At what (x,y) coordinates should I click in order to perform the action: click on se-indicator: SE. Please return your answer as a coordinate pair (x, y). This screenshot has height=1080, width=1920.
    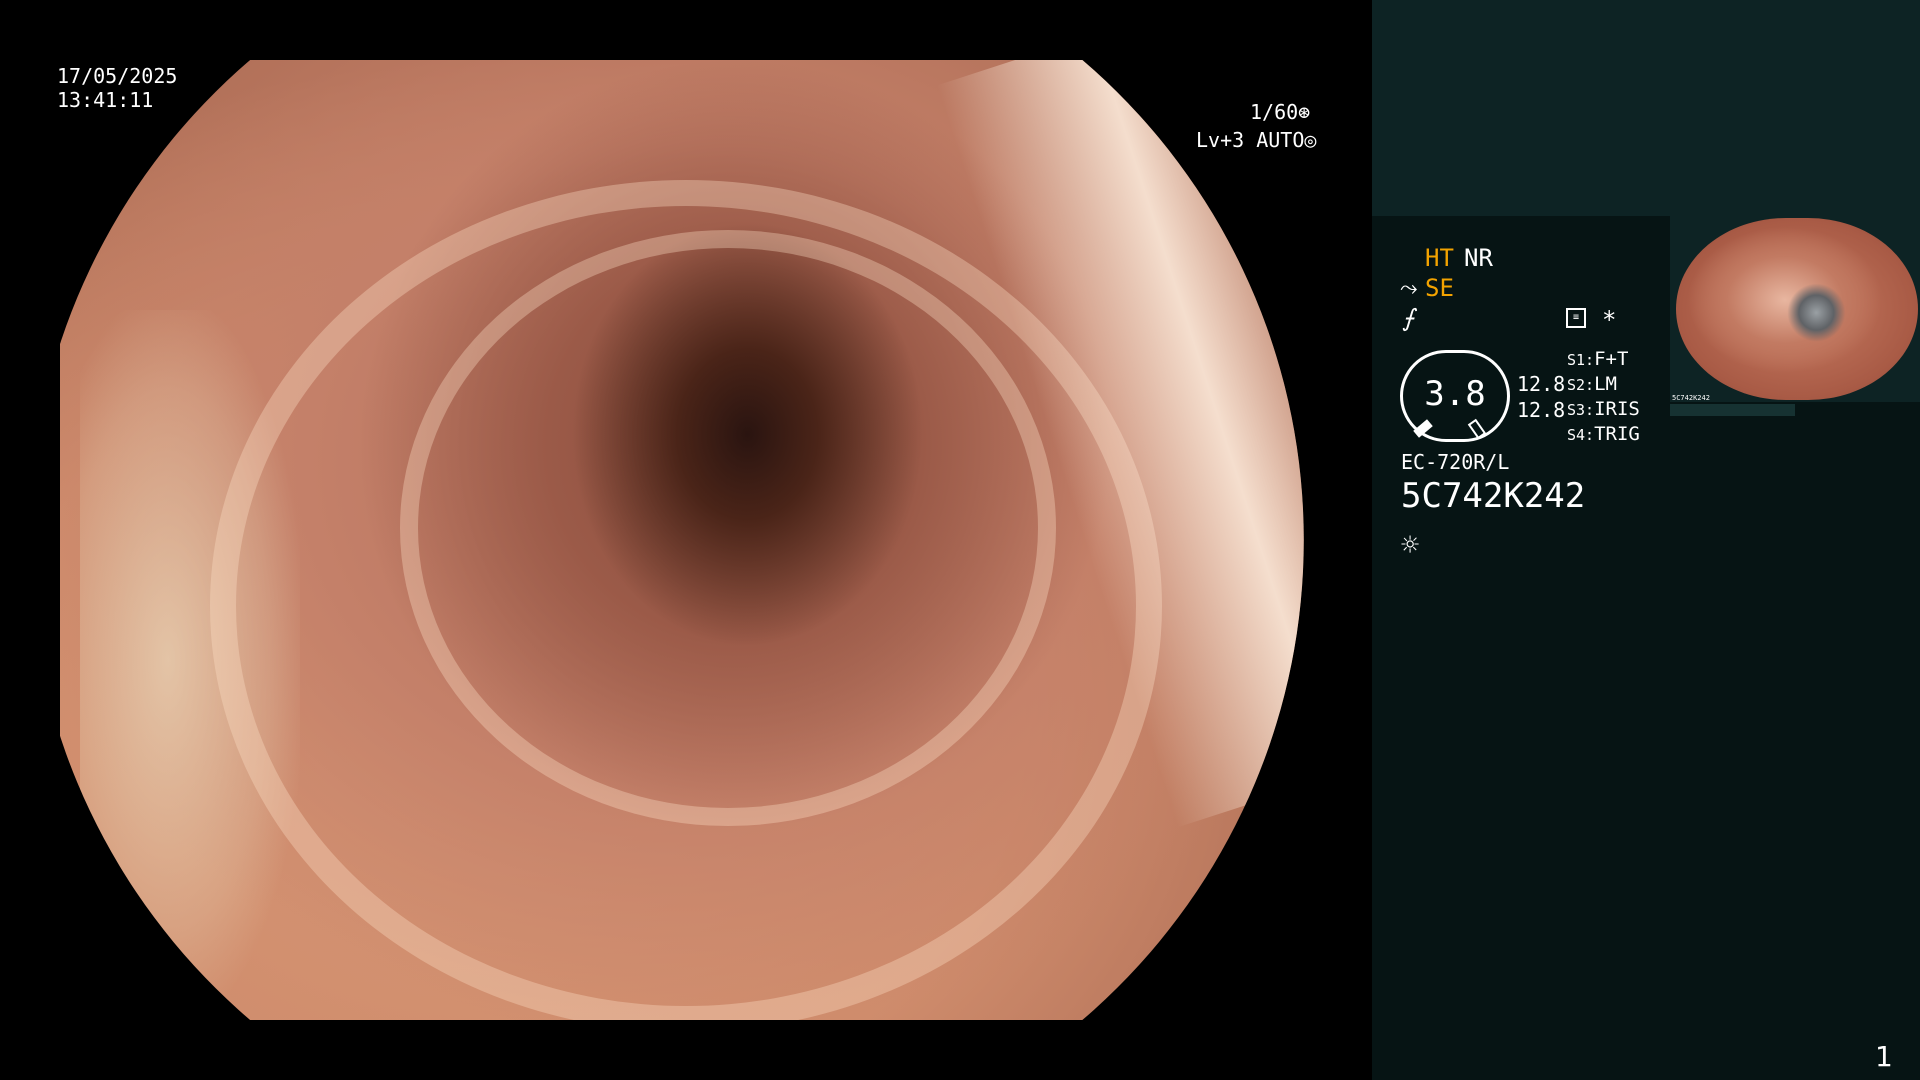
    Looking at the image, I should click on (1439, 288).